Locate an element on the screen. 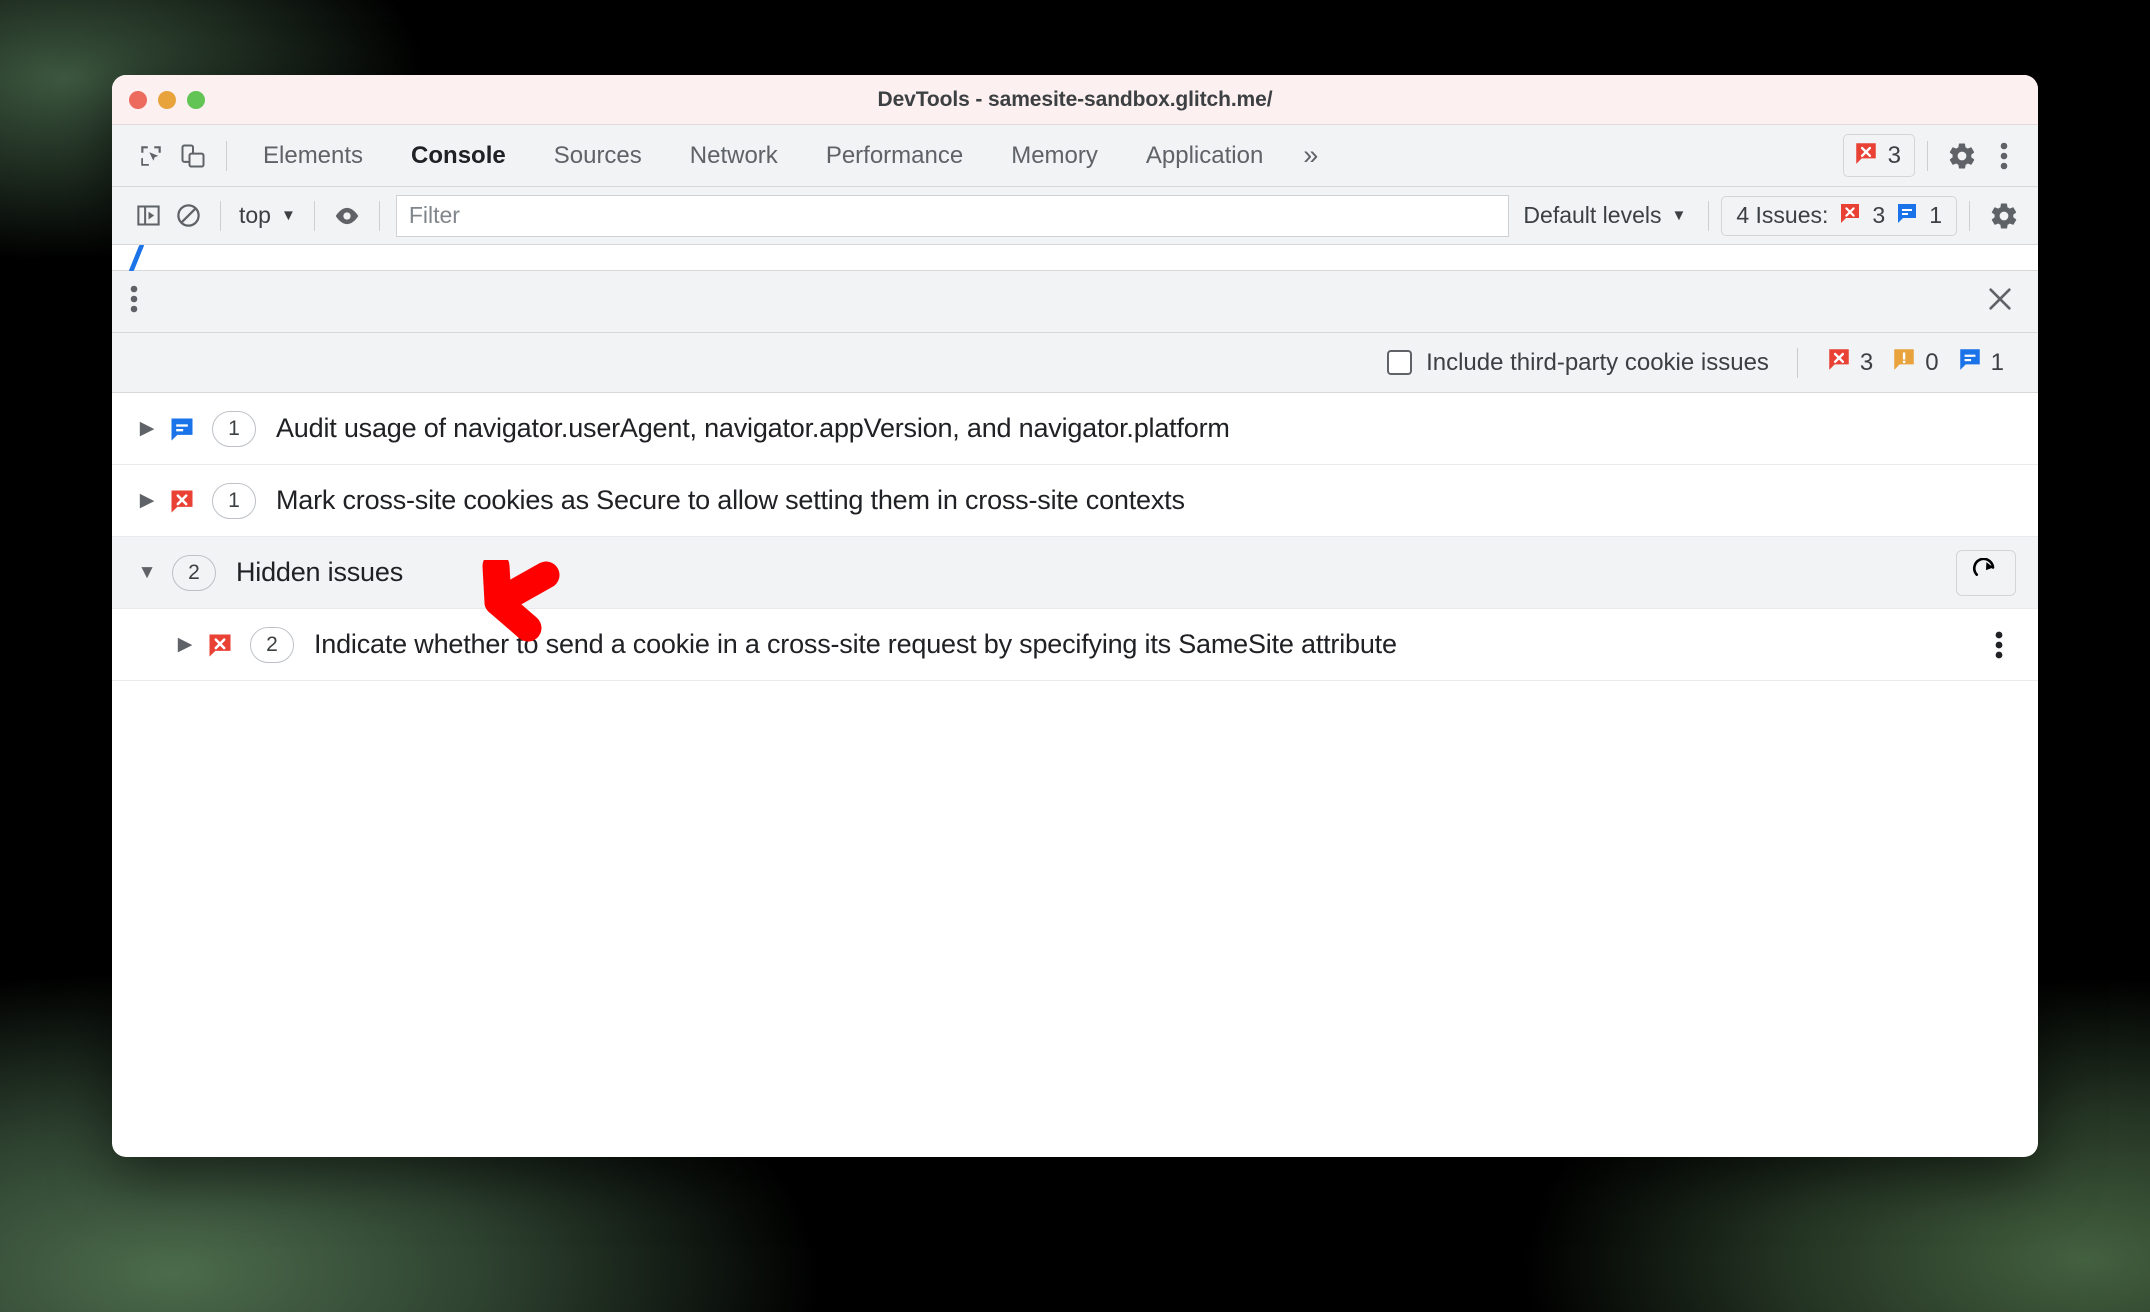 The height and width of the screenshot is (1312, 2150). execution-context-value: top is located at coordinates (255, 215).